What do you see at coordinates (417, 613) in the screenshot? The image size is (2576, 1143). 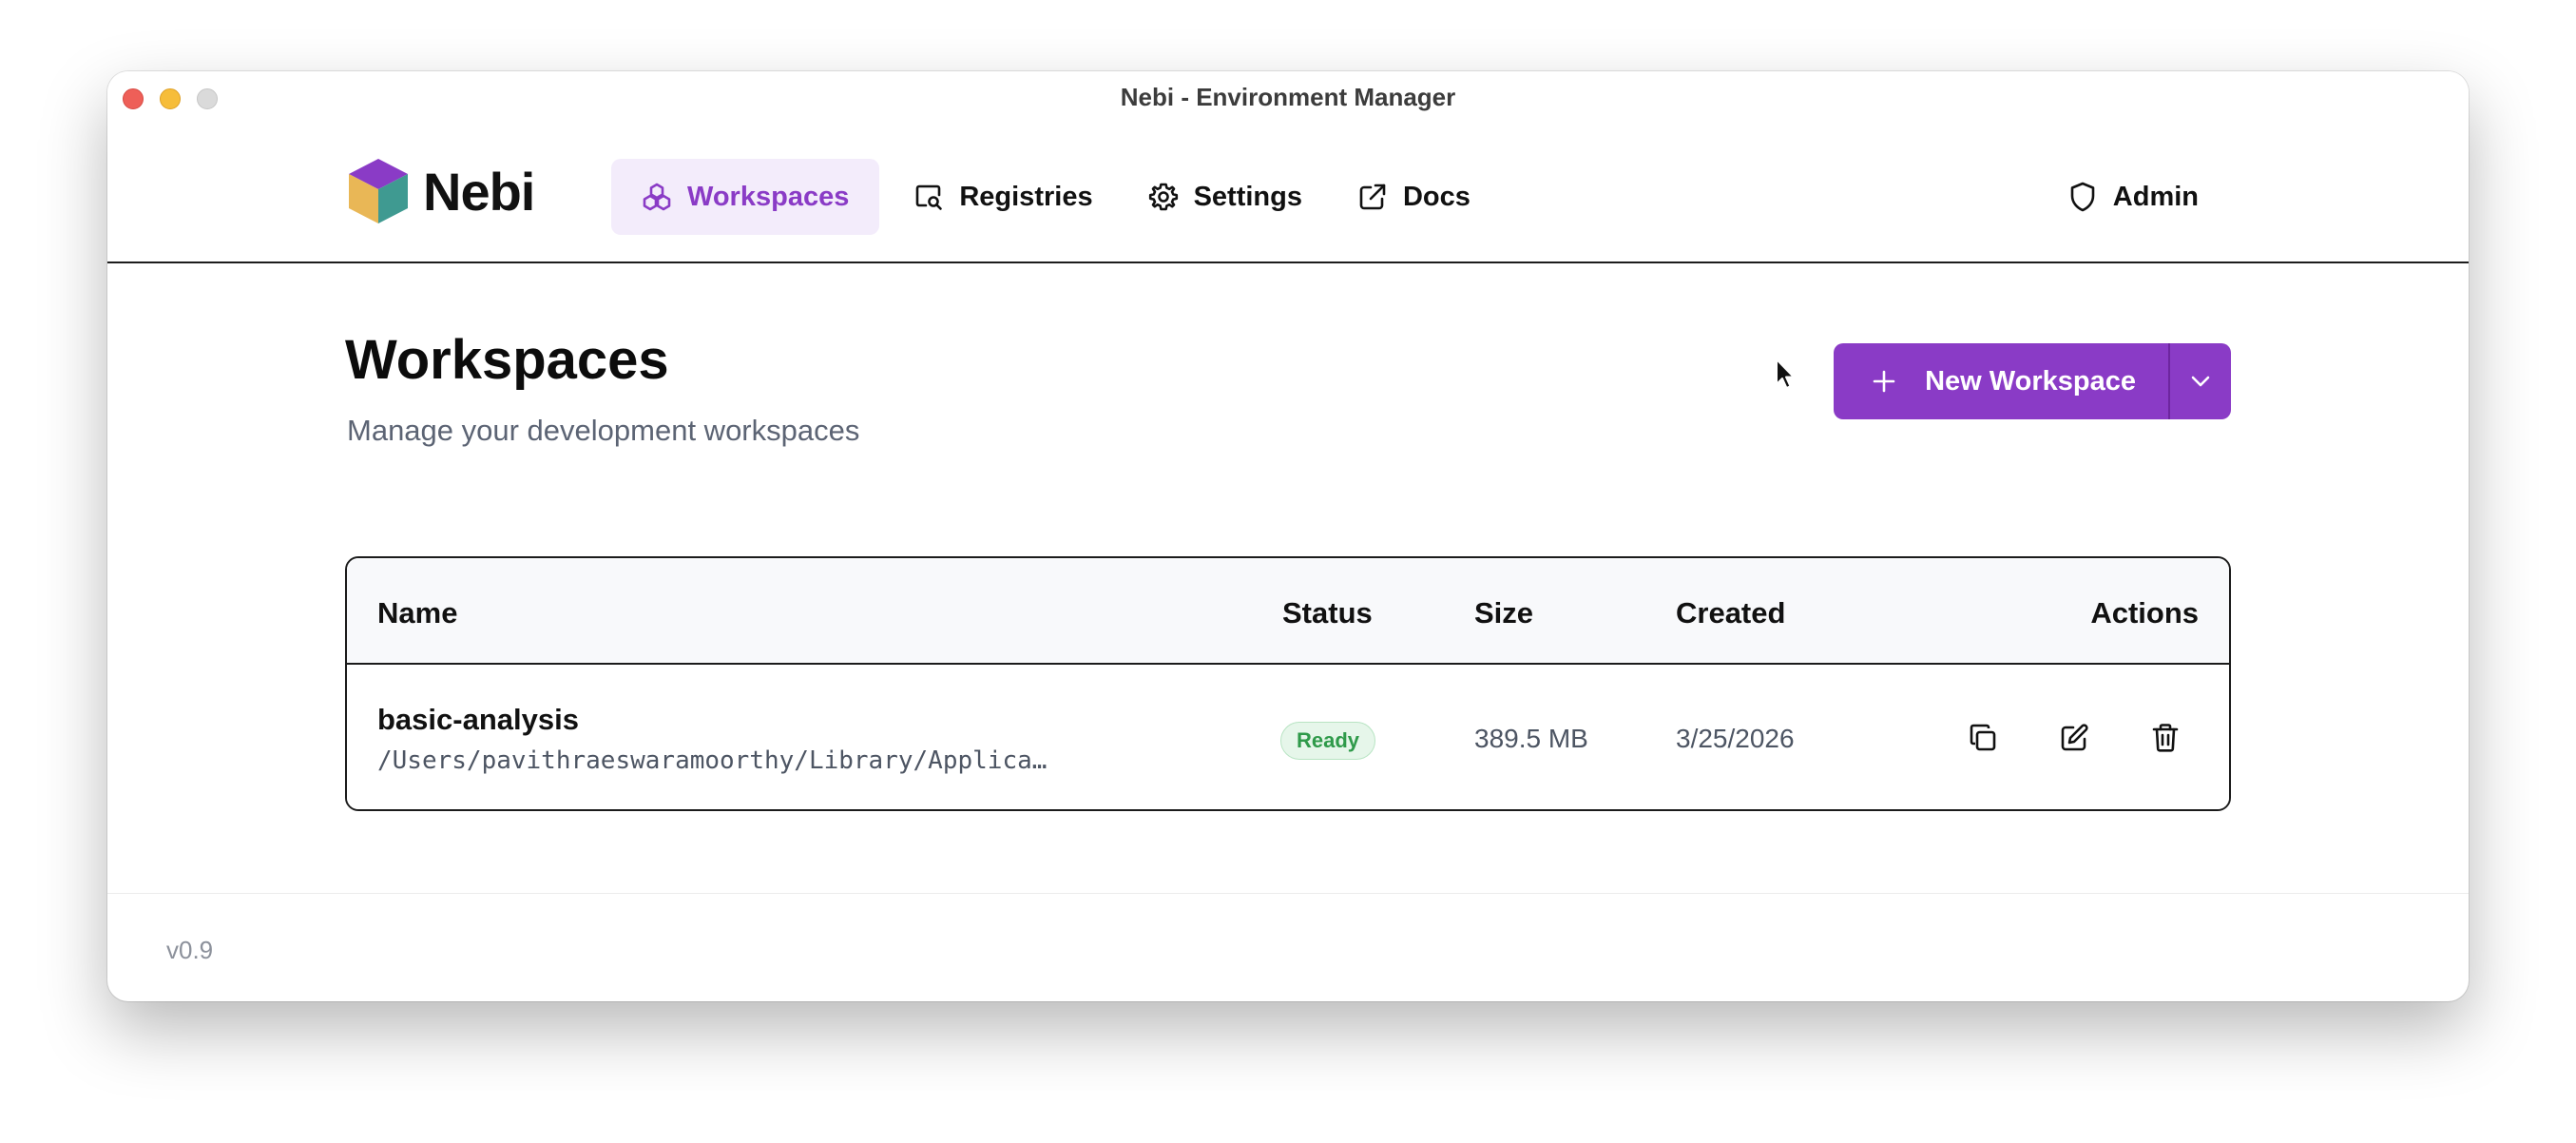 I see `column-header-name: Name` at bounding box center [417, 613].